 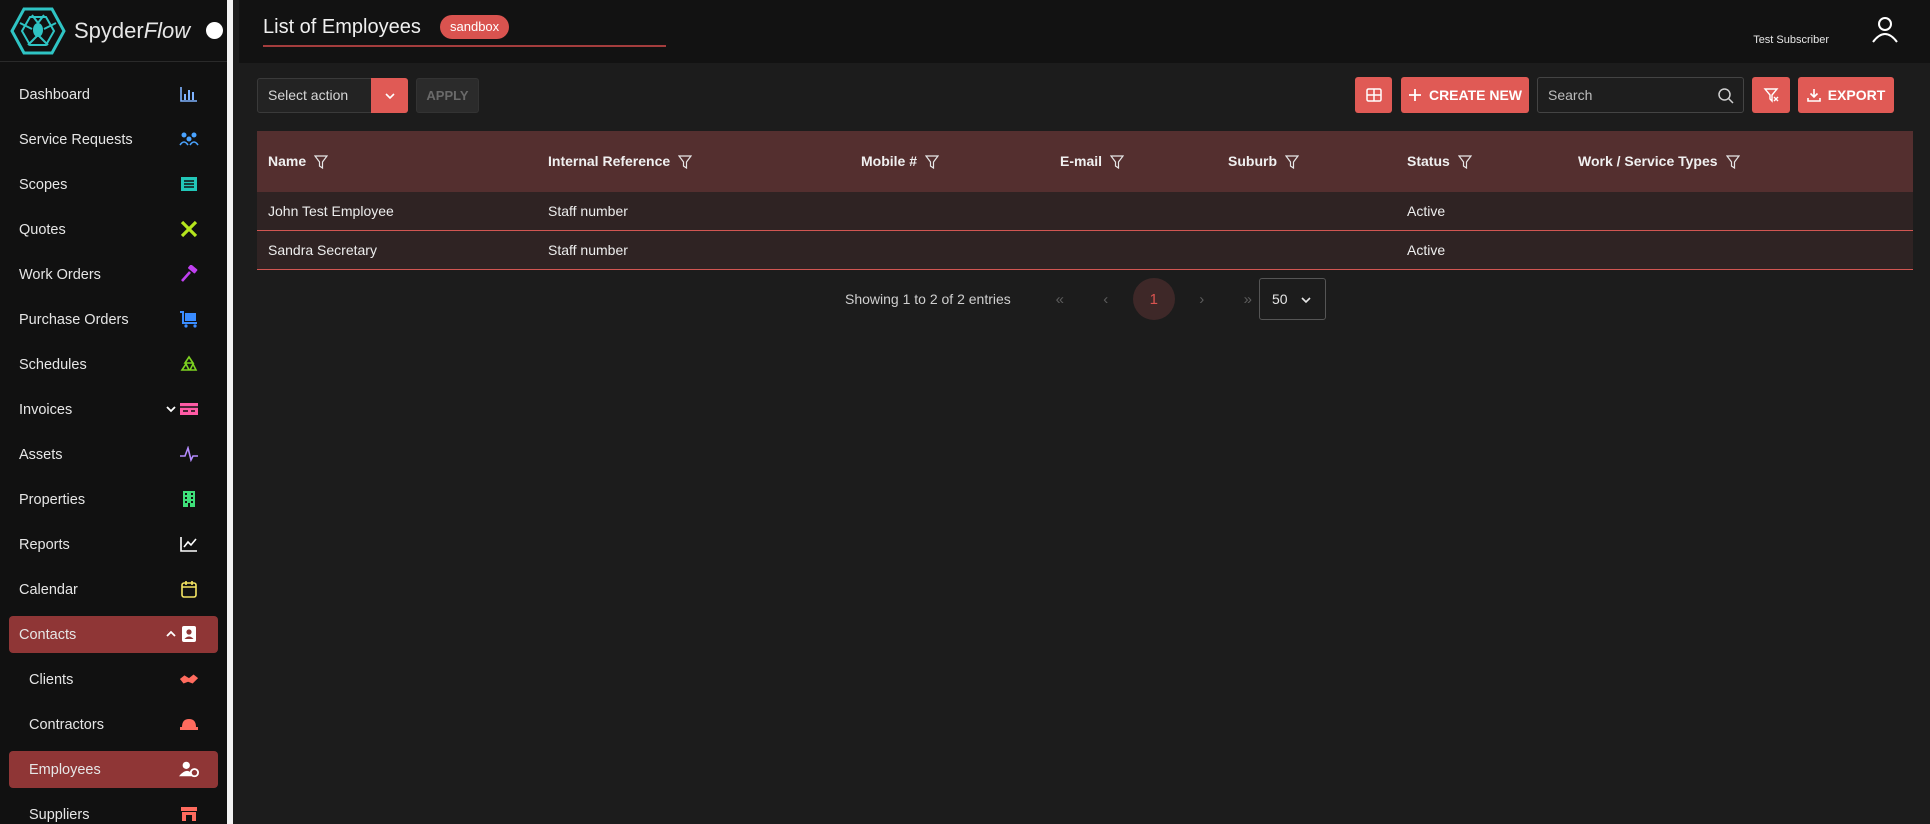 I want to click on search-input, so click(x=1623, y=95).